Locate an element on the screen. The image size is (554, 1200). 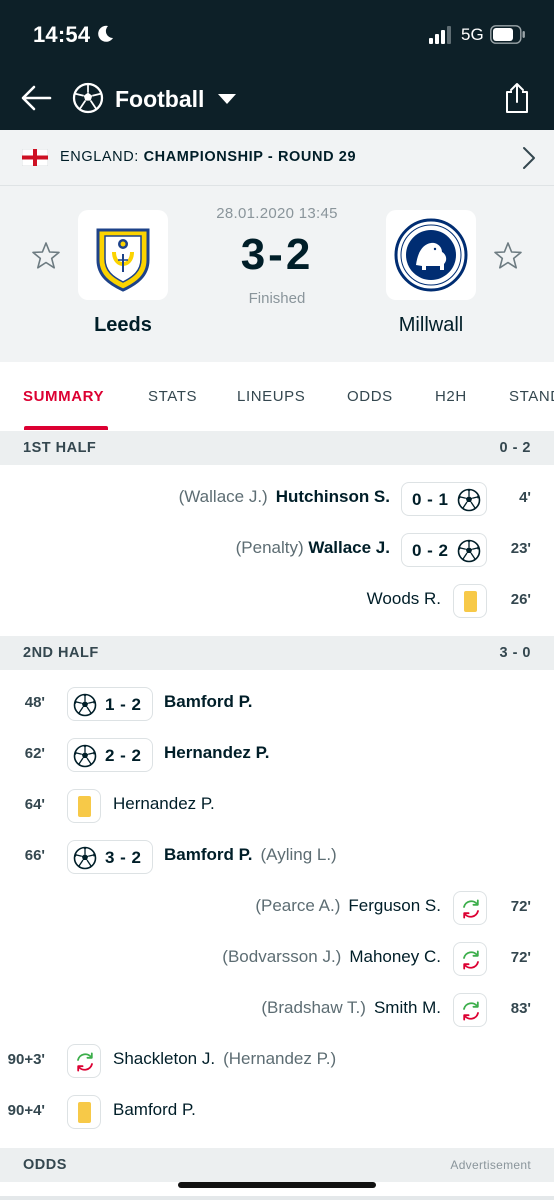
incident-row: 64' Hernandez P. is located at coordinates (277, 806).